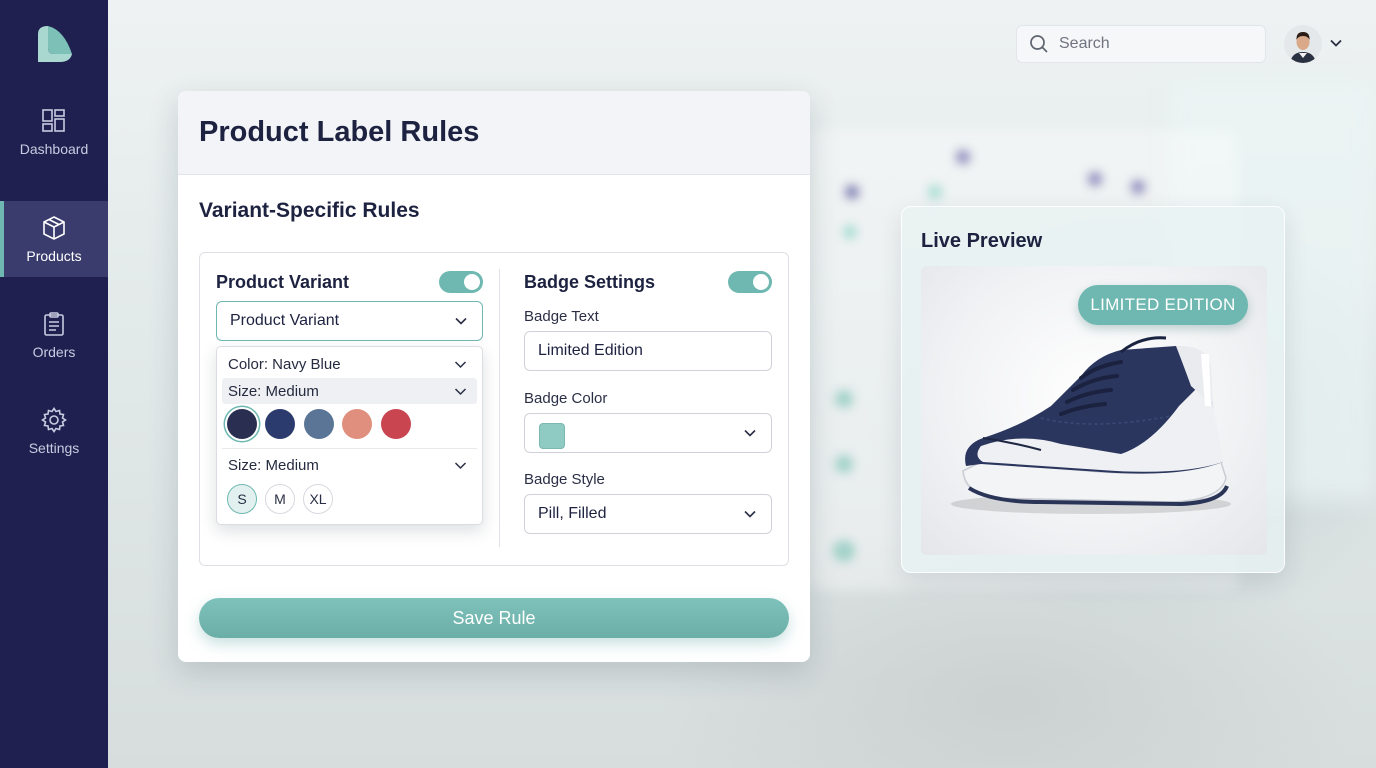 This screenshot has width=1376, height=768. Describe the element at coordinates (54, 149) in the screenshot. I see `sidebar-item-label: Dashboard` at that location.